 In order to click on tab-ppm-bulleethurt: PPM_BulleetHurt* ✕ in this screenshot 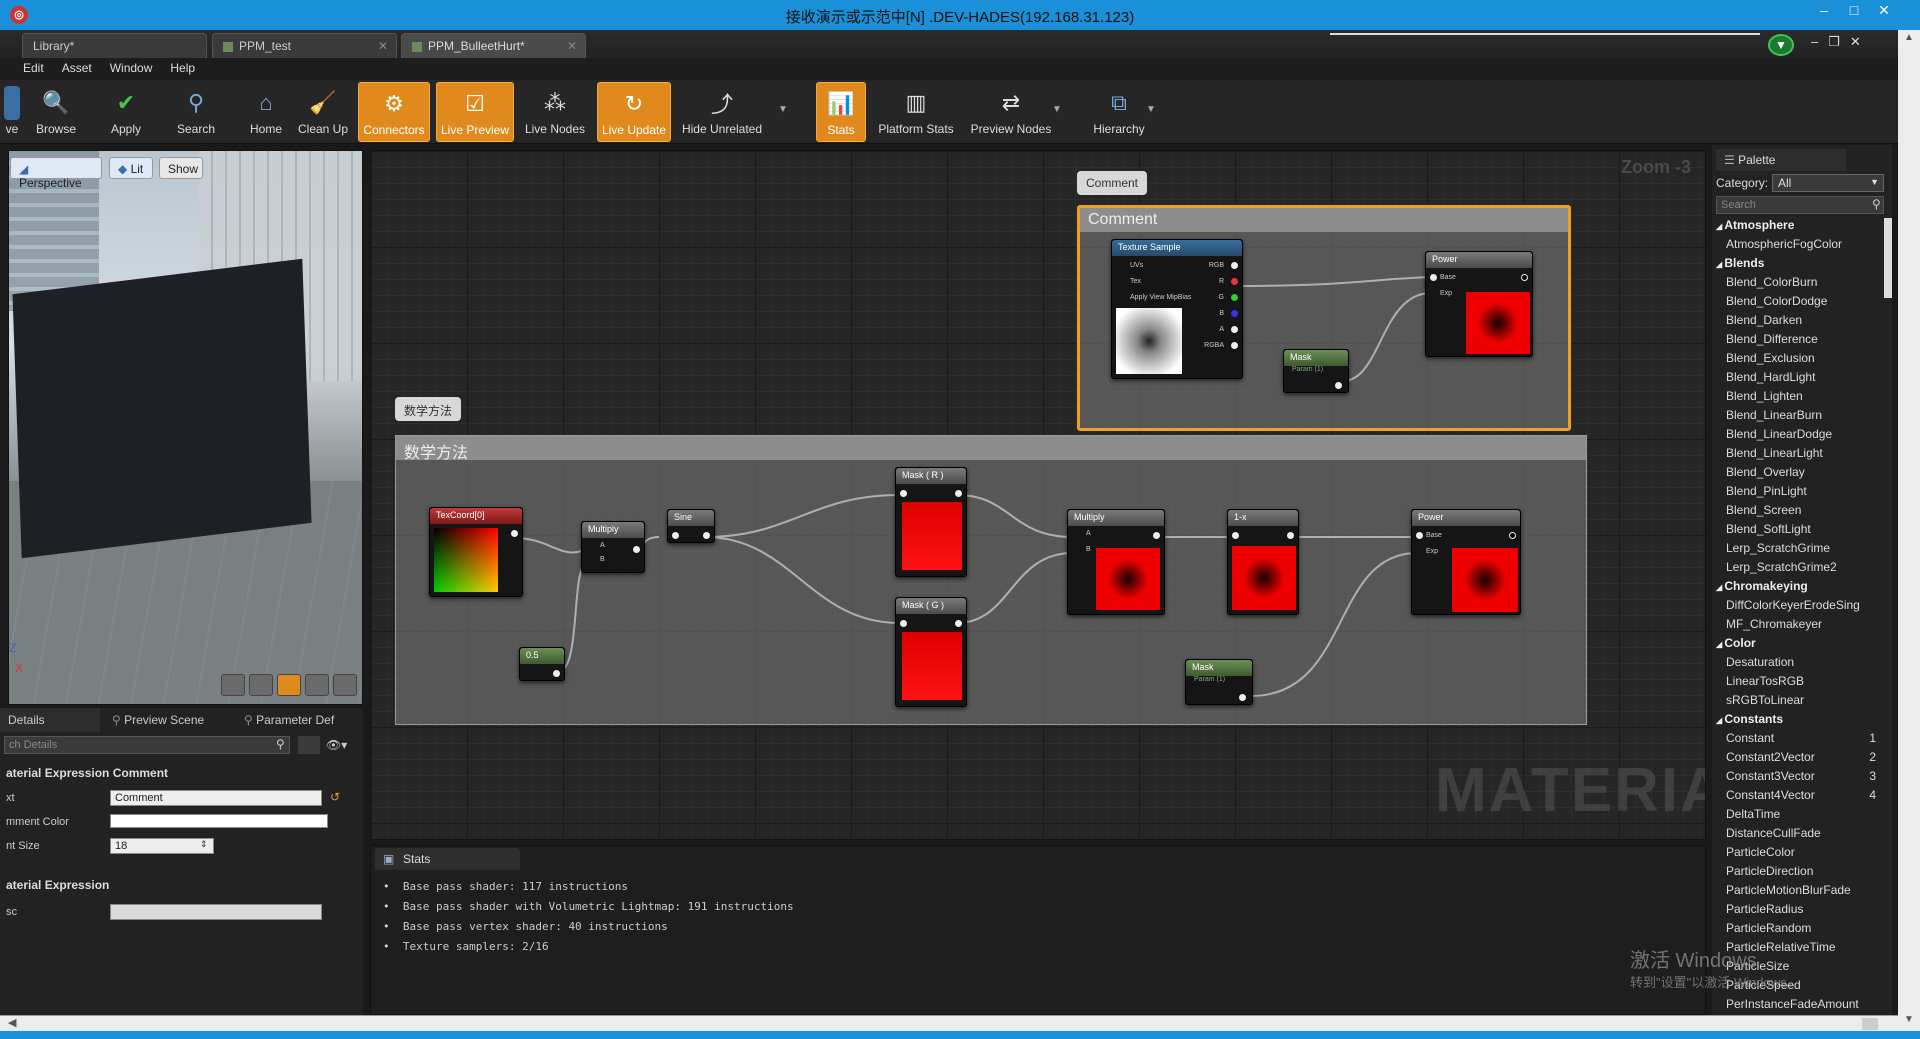, I will do `click(493, 45)`.